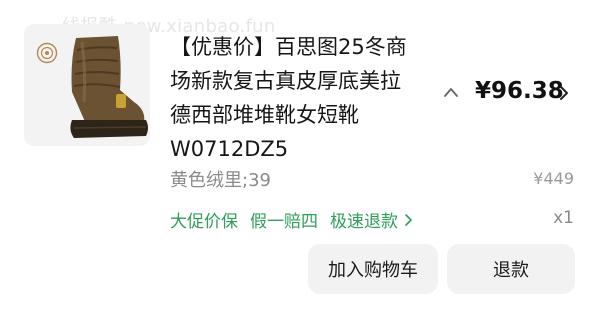 The height and width of the screenshot is (317, 600). What do you see at coordinates (229, 149) in the screenshot?
I see `product-title-line: W0712DZ5` at bounding box center [229, 149].